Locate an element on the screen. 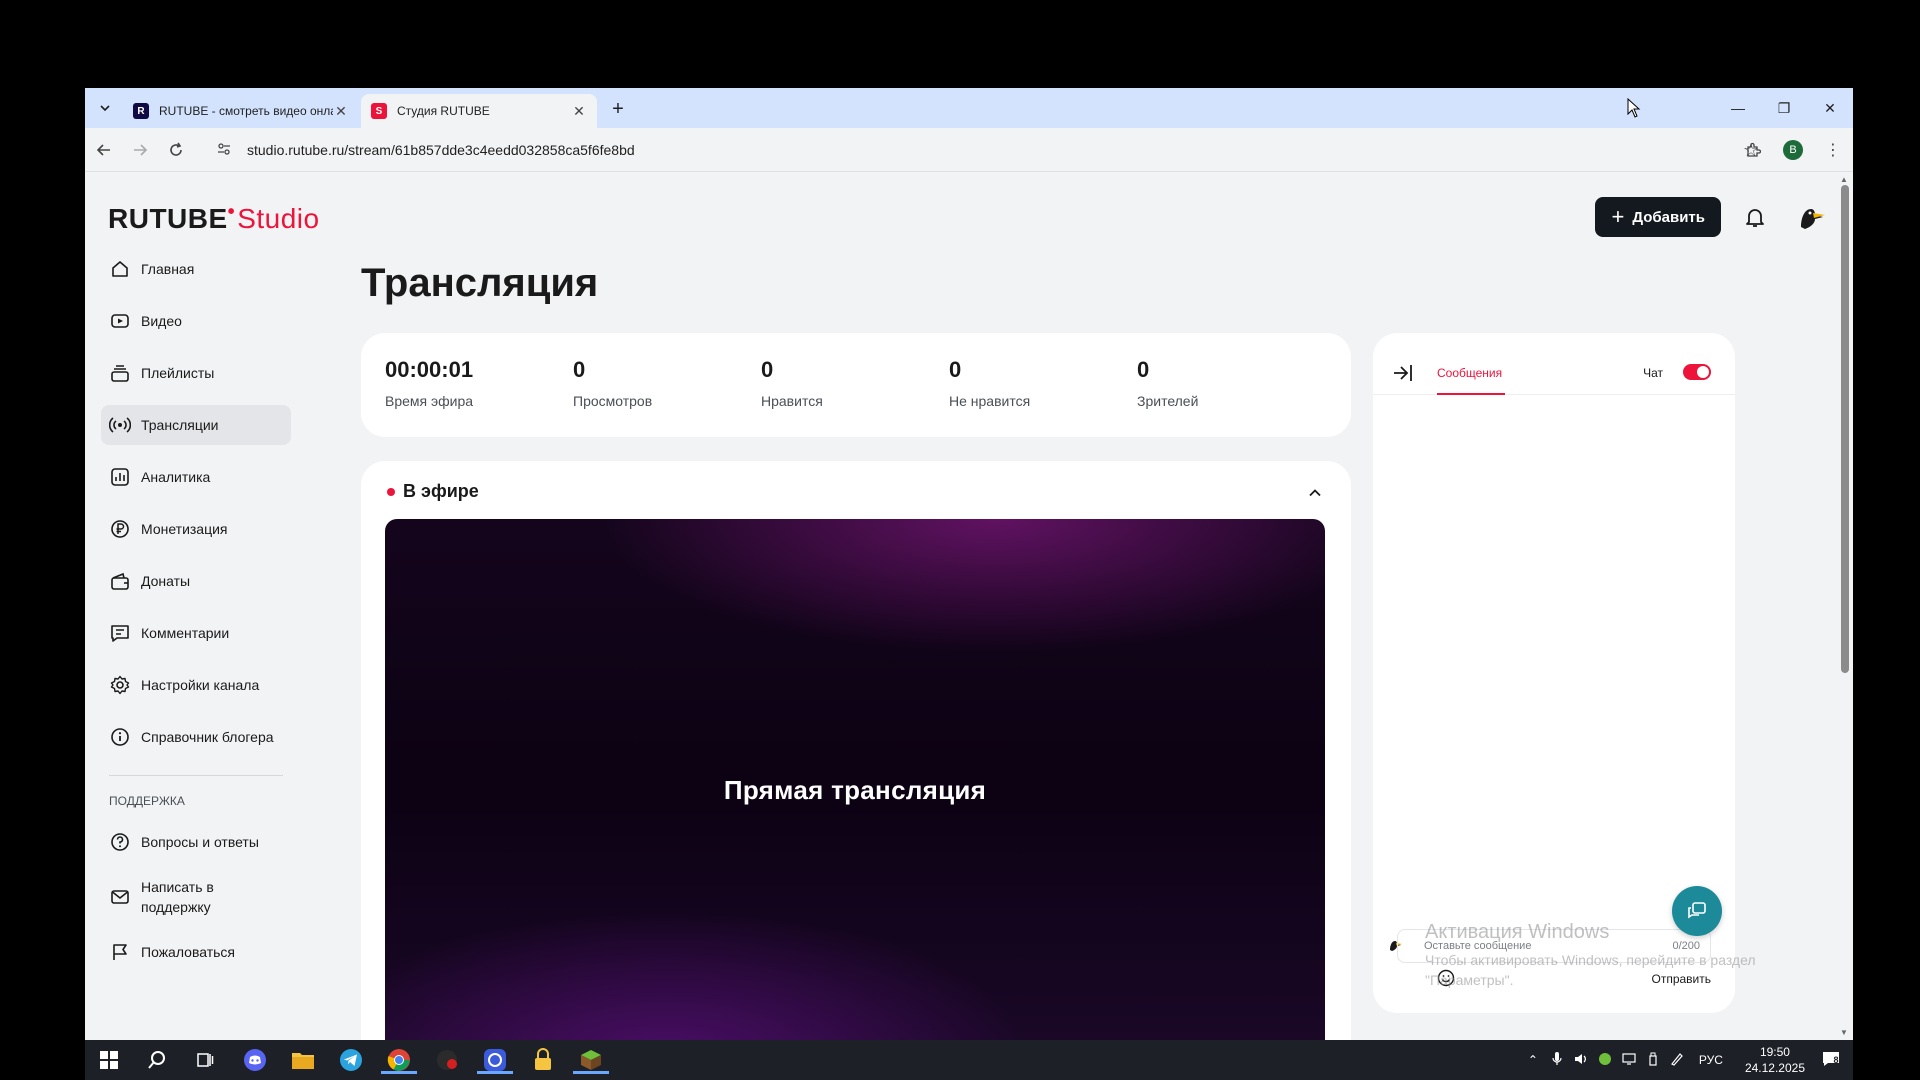  sidebar-item-comments: Комментарии is located at coordinates (196, 633).